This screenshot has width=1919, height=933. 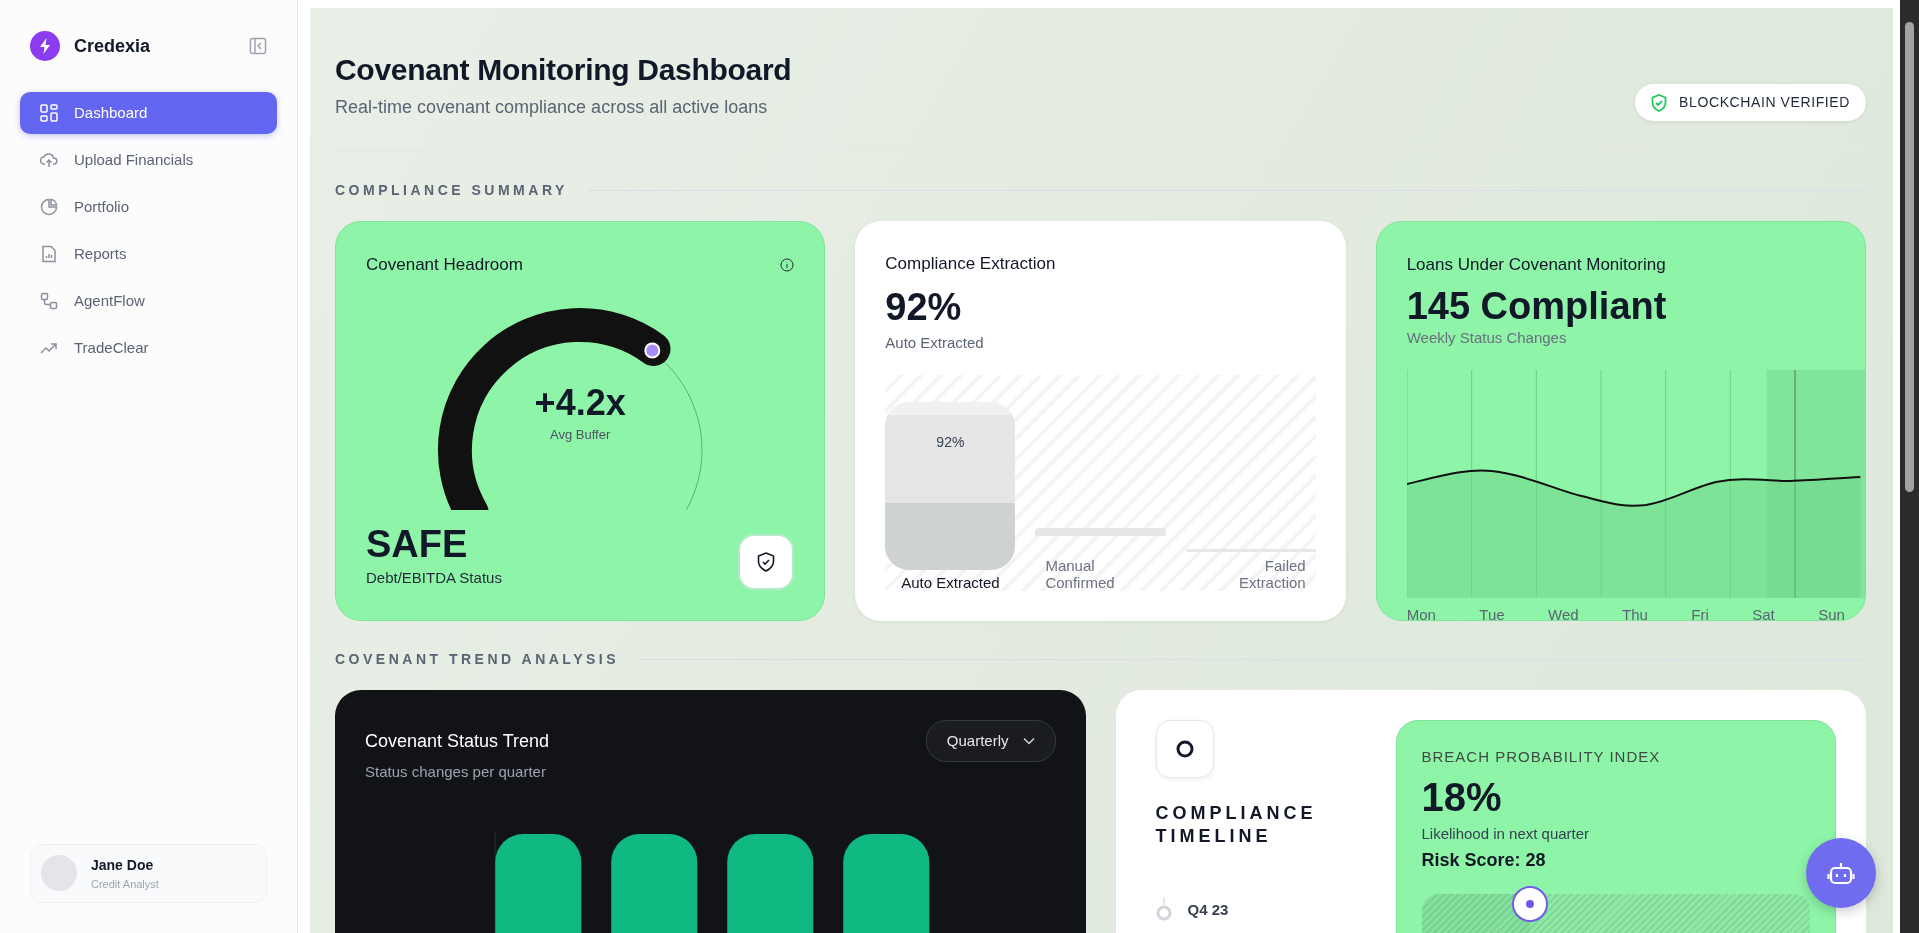 What do you see at coordinates (1484, 860) in the screenshot?
I see `risk-score: Risk Score: 28` at bounding box center [1484, 860].